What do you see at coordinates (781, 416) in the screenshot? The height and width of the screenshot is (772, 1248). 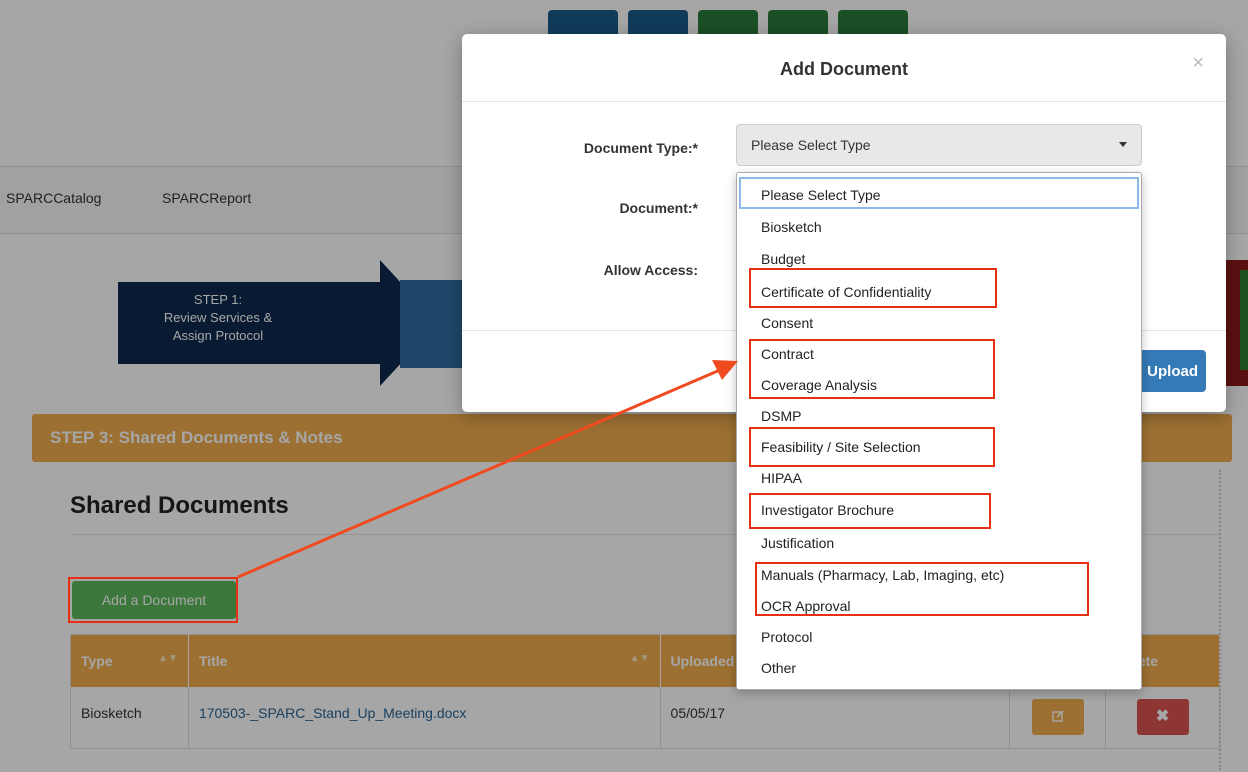 I see `option-dsmp: DSMP` at bounding box center [781, 416].